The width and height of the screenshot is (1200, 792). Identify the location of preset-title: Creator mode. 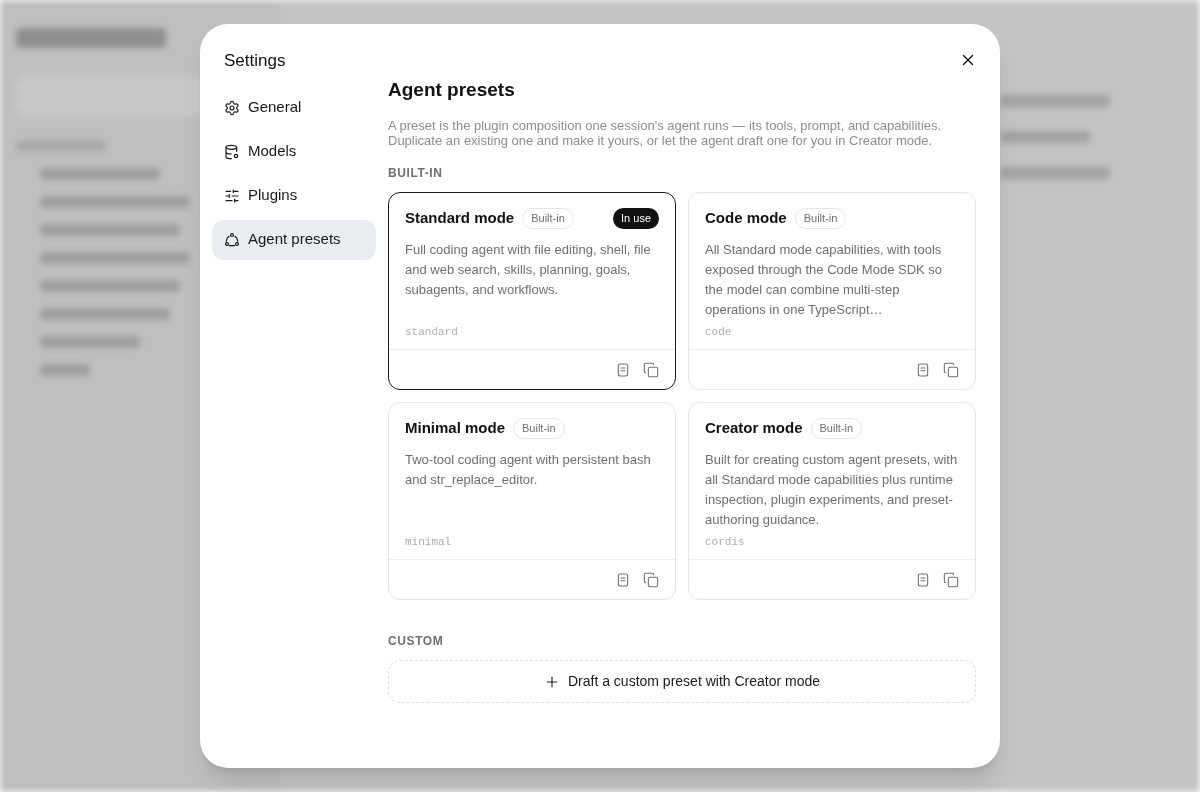
(754, 428).